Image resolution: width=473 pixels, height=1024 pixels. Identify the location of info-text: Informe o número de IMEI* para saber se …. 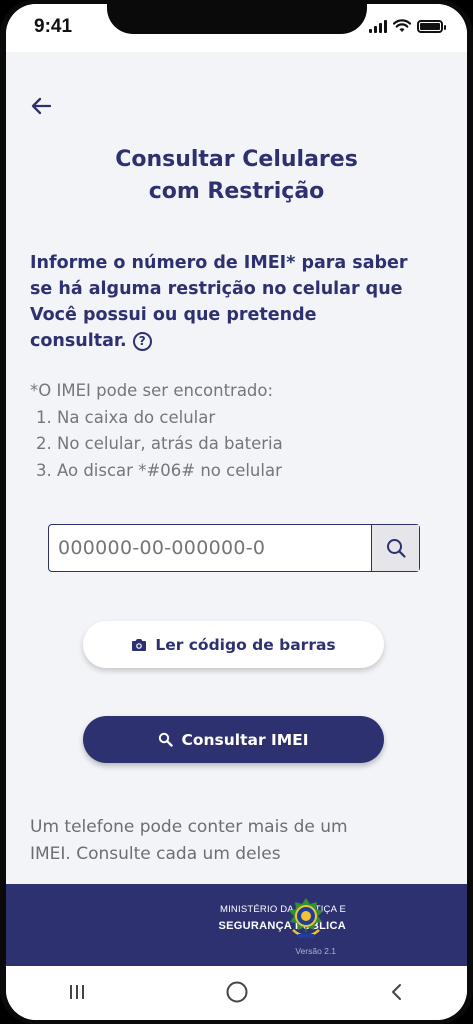
(235, 302).